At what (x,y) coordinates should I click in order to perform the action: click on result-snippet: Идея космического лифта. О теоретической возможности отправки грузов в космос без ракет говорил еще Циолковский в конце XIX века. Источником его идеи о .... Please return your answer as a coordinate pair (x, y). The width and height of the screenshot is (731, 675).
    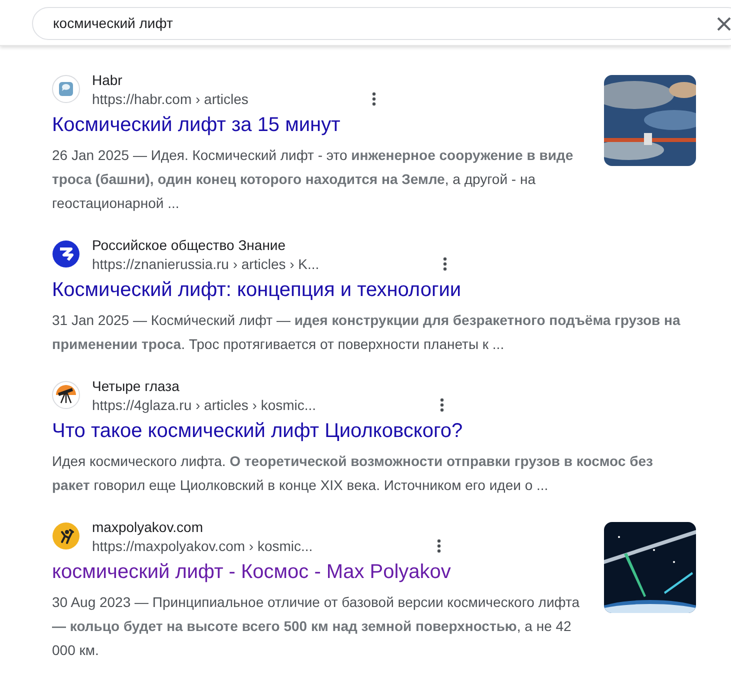
    Looking at the image, I should click on (353, 473).